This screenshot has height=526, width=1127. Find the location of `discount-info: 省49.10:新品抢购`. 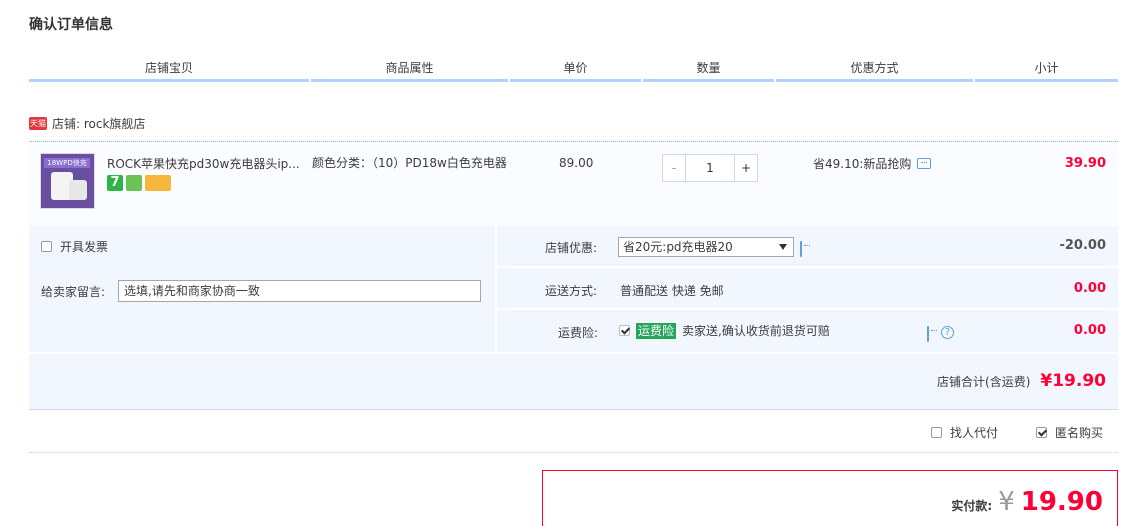

discount-info: 省49.10:新品抢购 is located at coordinates (872, 163).